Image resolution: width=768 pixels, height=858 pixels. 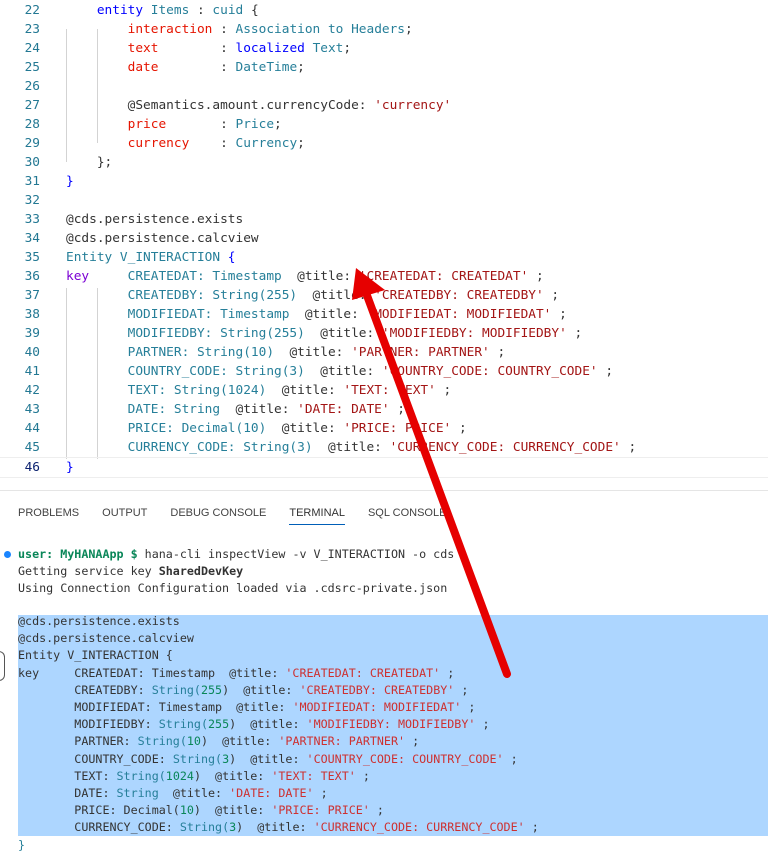 I want to click on command-status-dot-icon, so click(x=7, y=554).